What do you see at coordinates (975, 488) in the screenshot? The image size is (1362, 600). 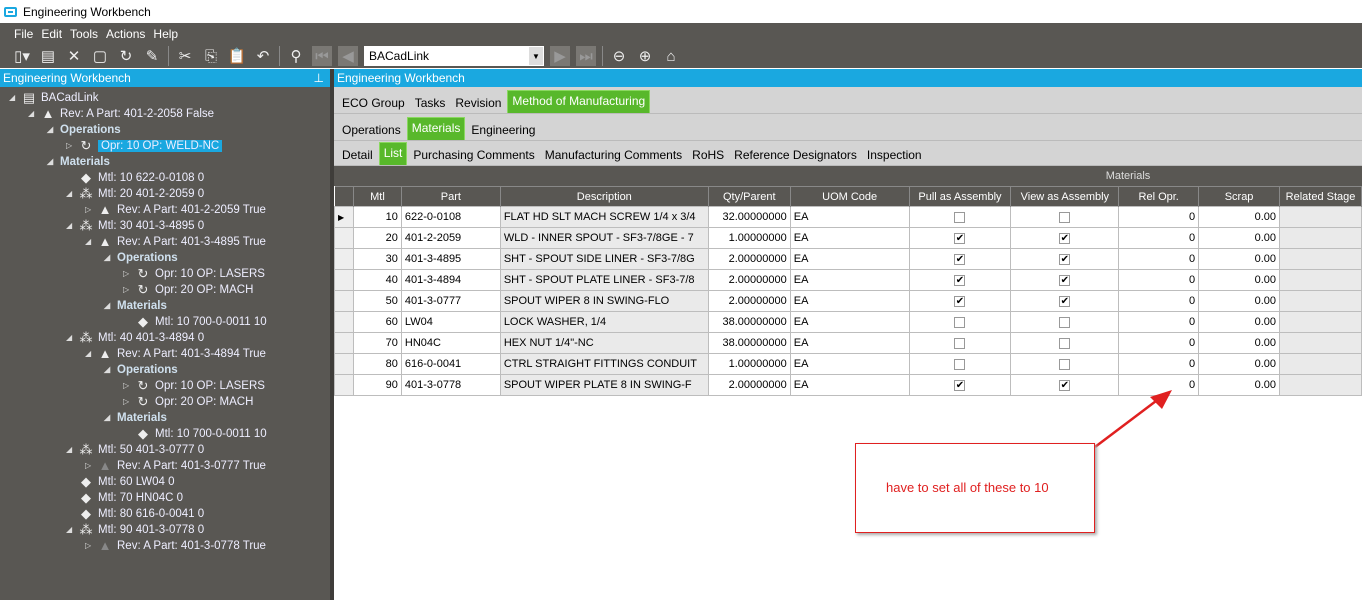 I see `annotation-callout: have to set all of these to 10` at bounding box center [975, 488].